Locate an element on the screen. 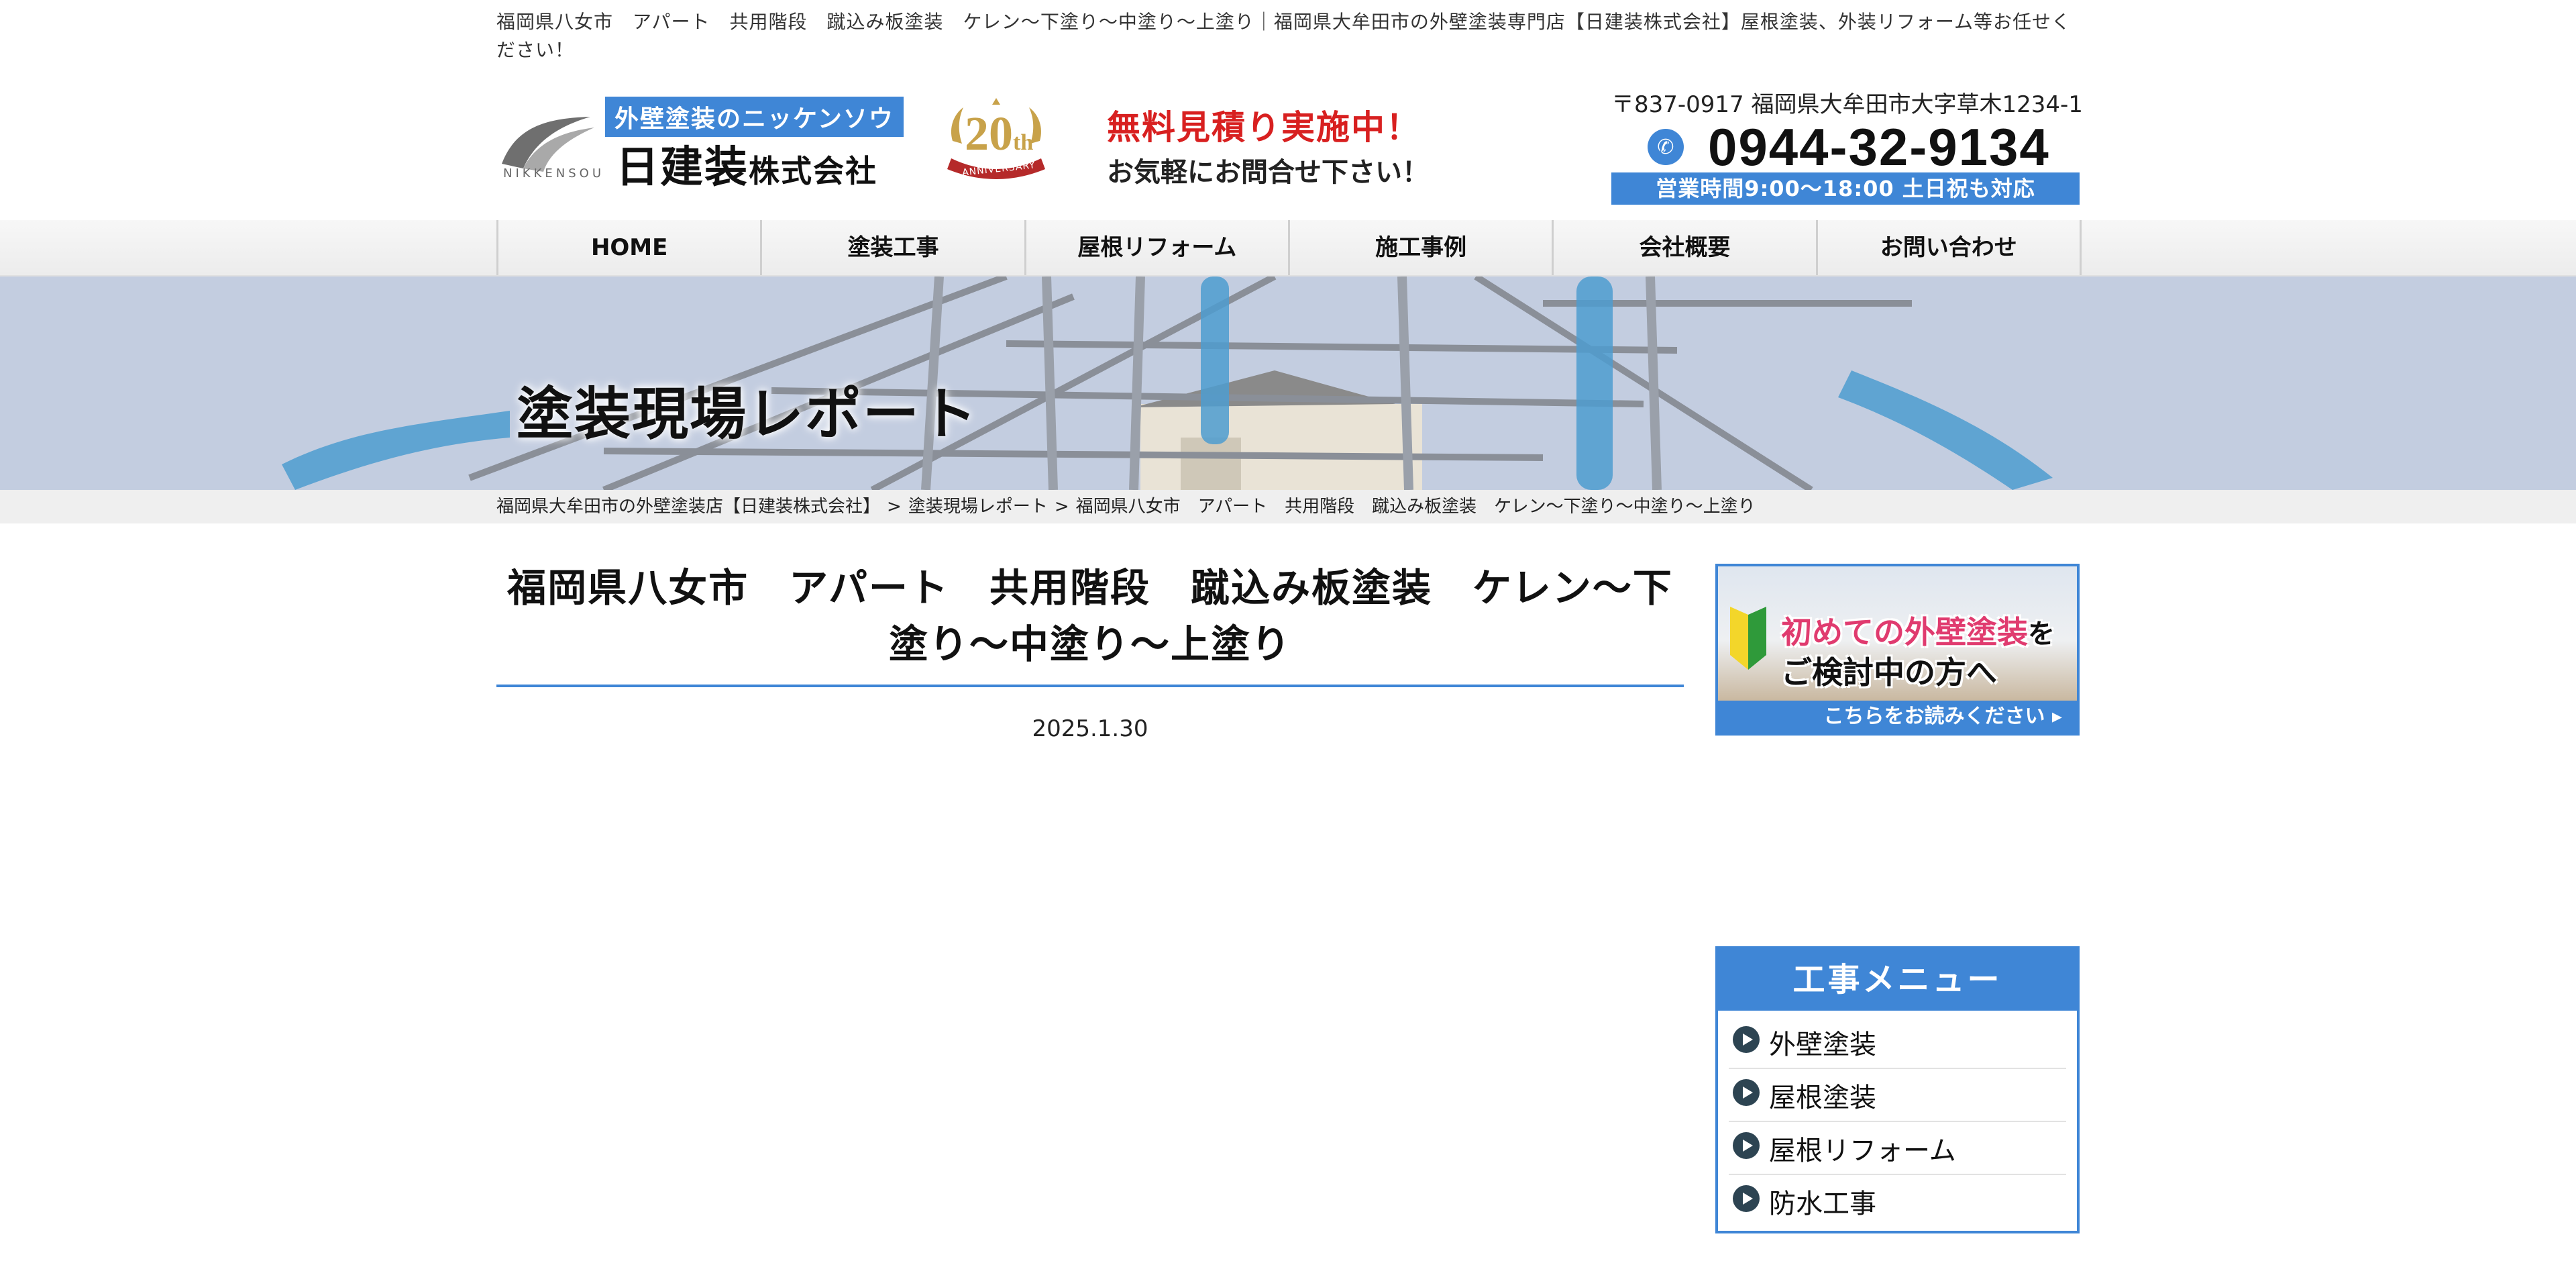 The width and height of the screenshot is (2576, 1263). promo-line-2: お気軽にお問合せ下さい！ is located at coordinates (1268, 172).